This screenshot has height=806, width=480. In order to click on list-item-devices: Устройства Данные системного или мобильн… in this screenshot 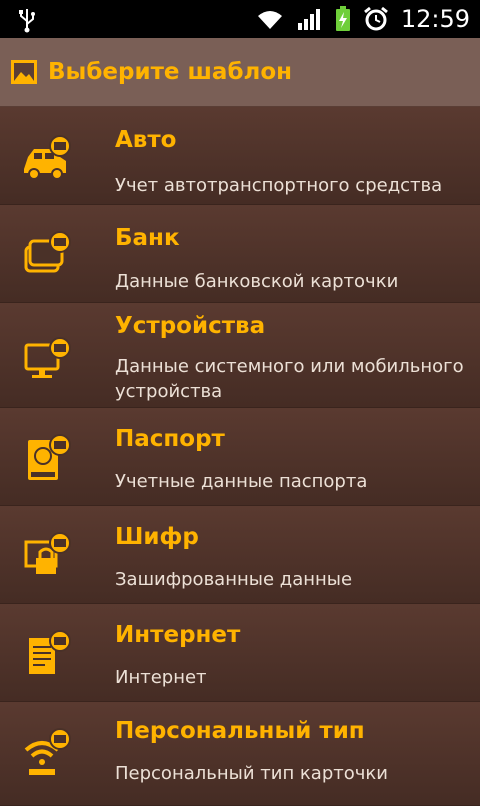, I will do `click(240, 355)`.